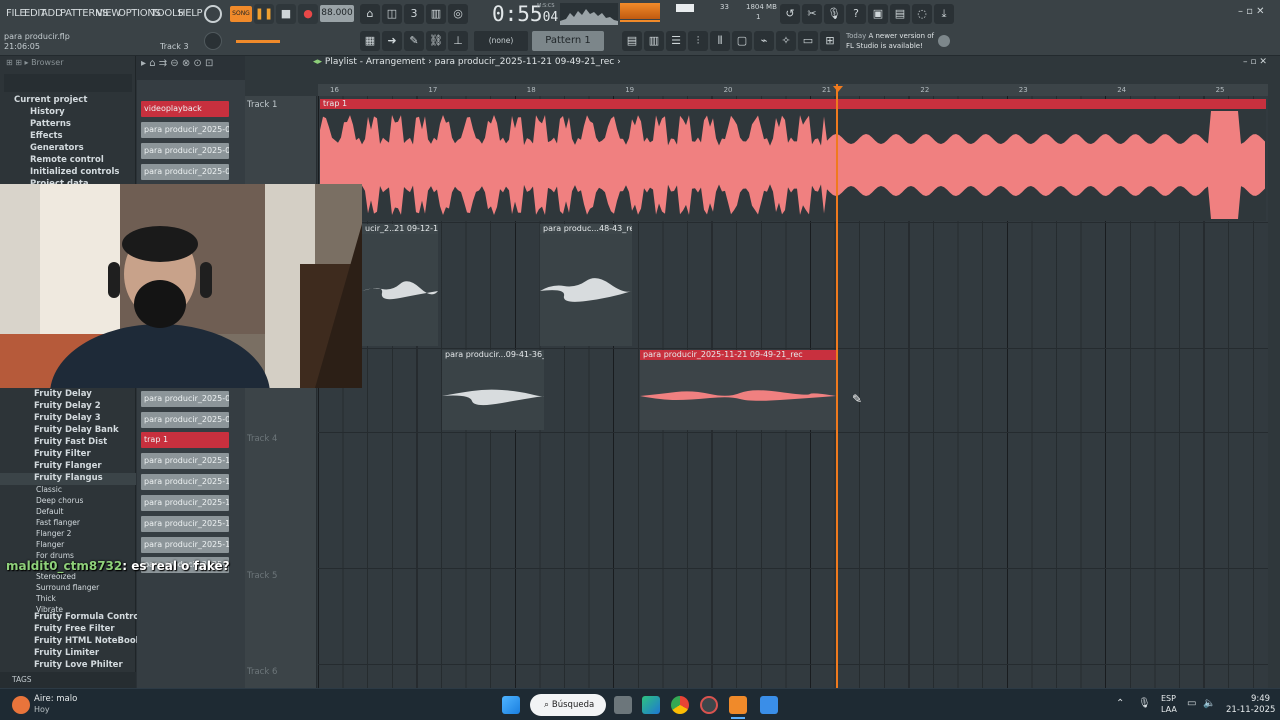 The height and width of the screenshot is (720, 1280). I want to click on clip-list-item: videoplayback, so click(185, 109).